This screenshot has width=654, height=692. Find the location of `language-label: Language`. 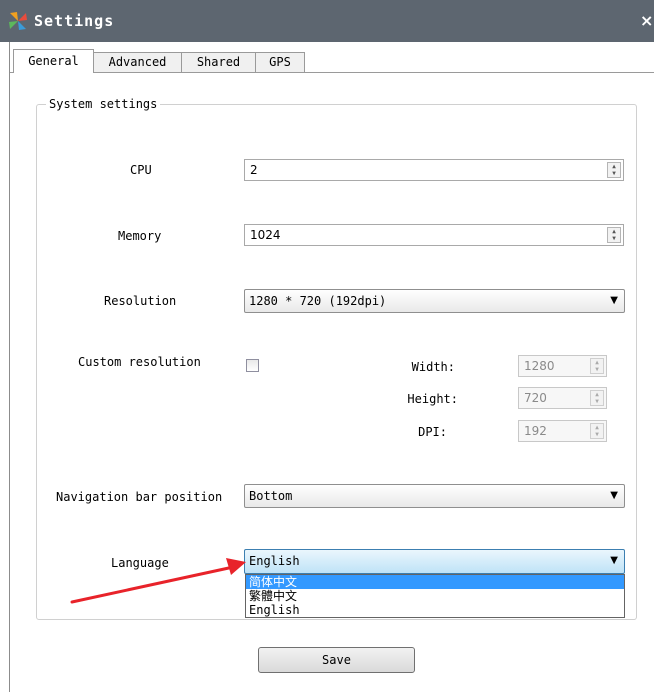

language-label: Language is located at coordinates (140, 563).